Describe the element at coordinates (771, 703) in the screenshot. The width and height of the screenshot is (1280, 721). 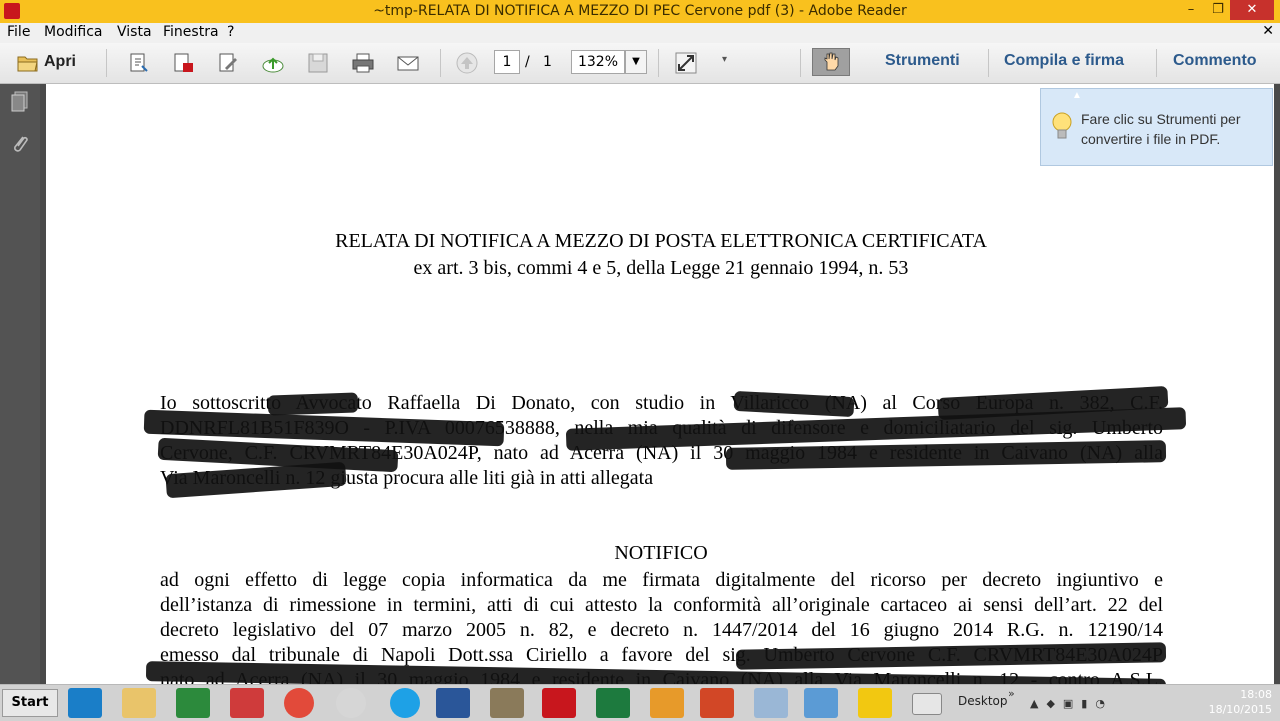
I see `paint-icon` at that location.